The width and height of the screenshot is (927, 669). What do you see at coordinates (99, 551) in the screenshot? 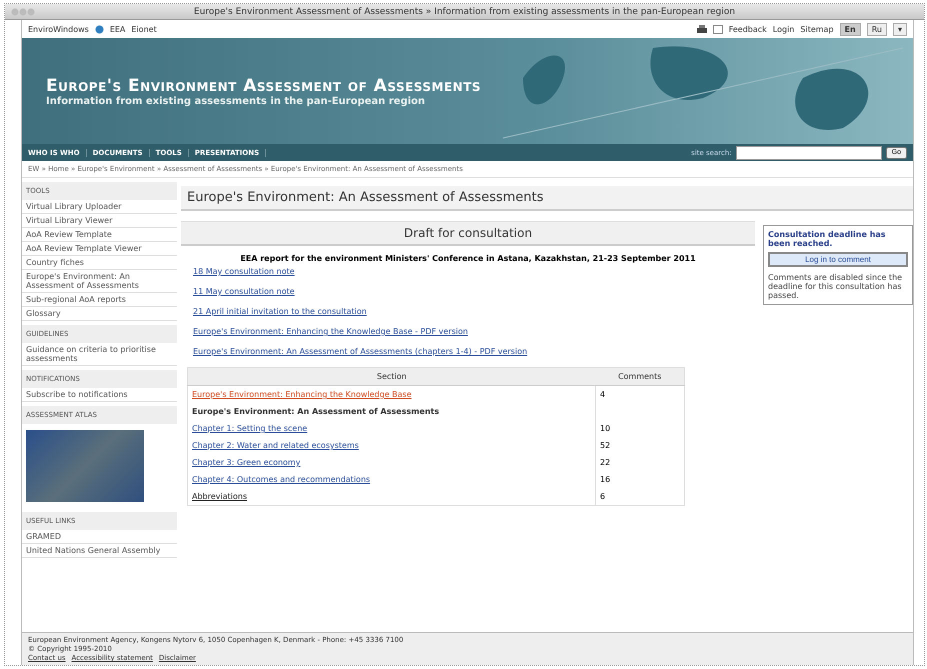
I see `sidebar-link: United Nations General Assembly` at bounding box center [99, 551].